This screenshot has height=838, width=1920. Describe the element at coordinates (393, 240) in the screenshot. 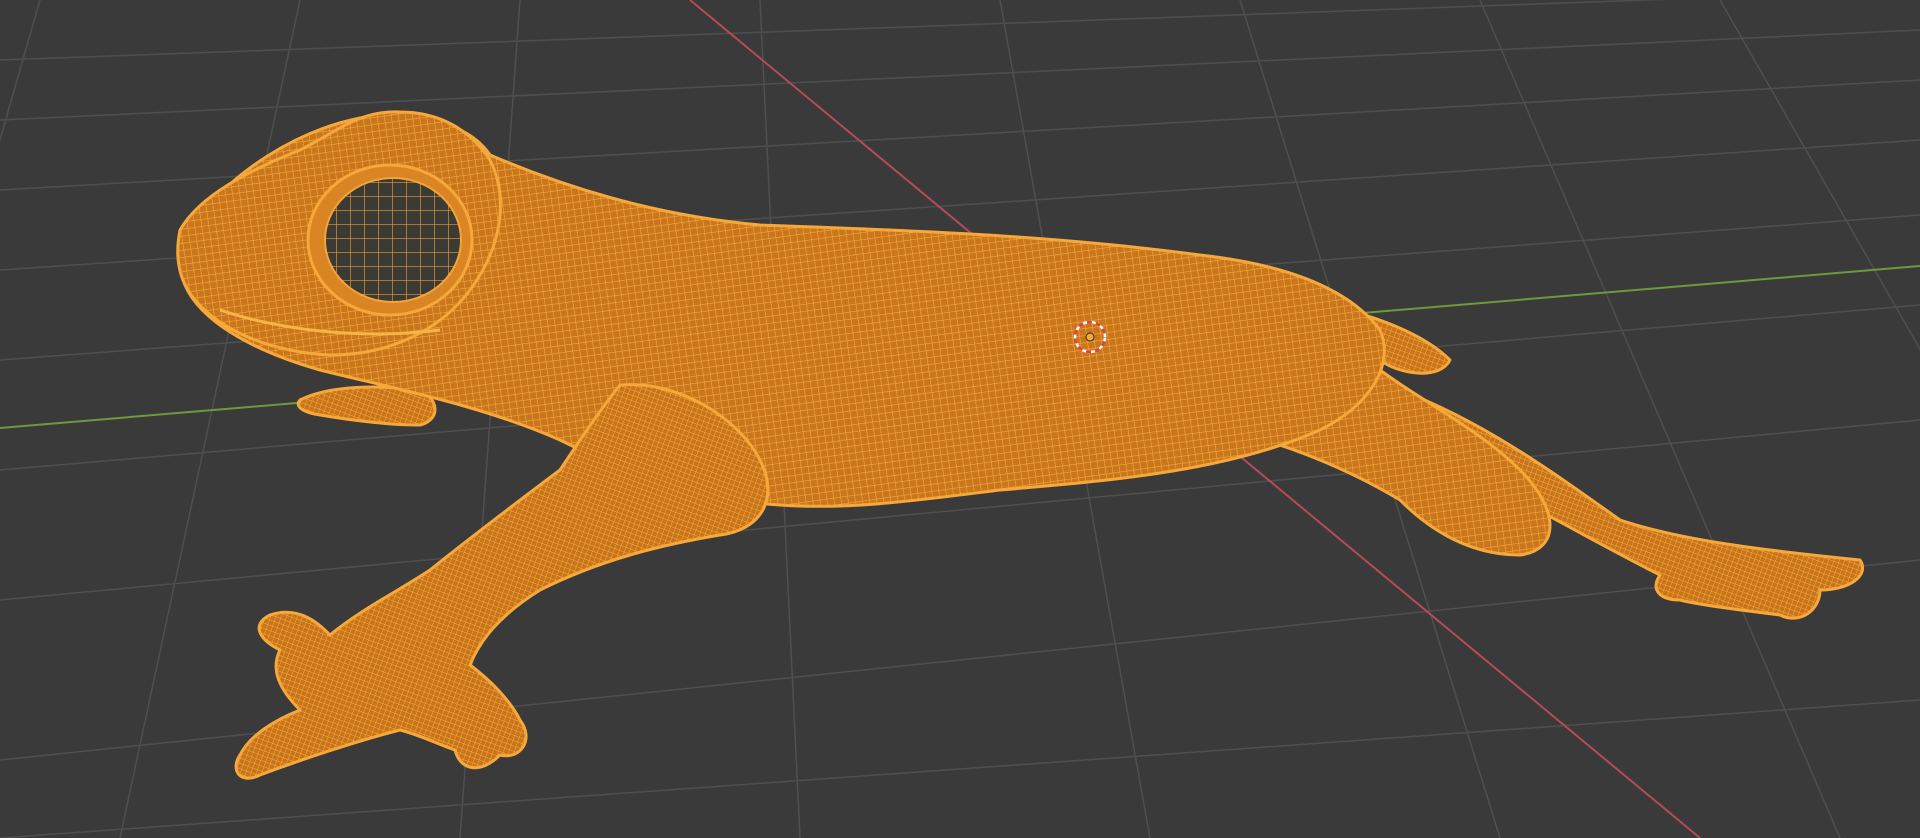

I see `frog-eye-ball` at that location.